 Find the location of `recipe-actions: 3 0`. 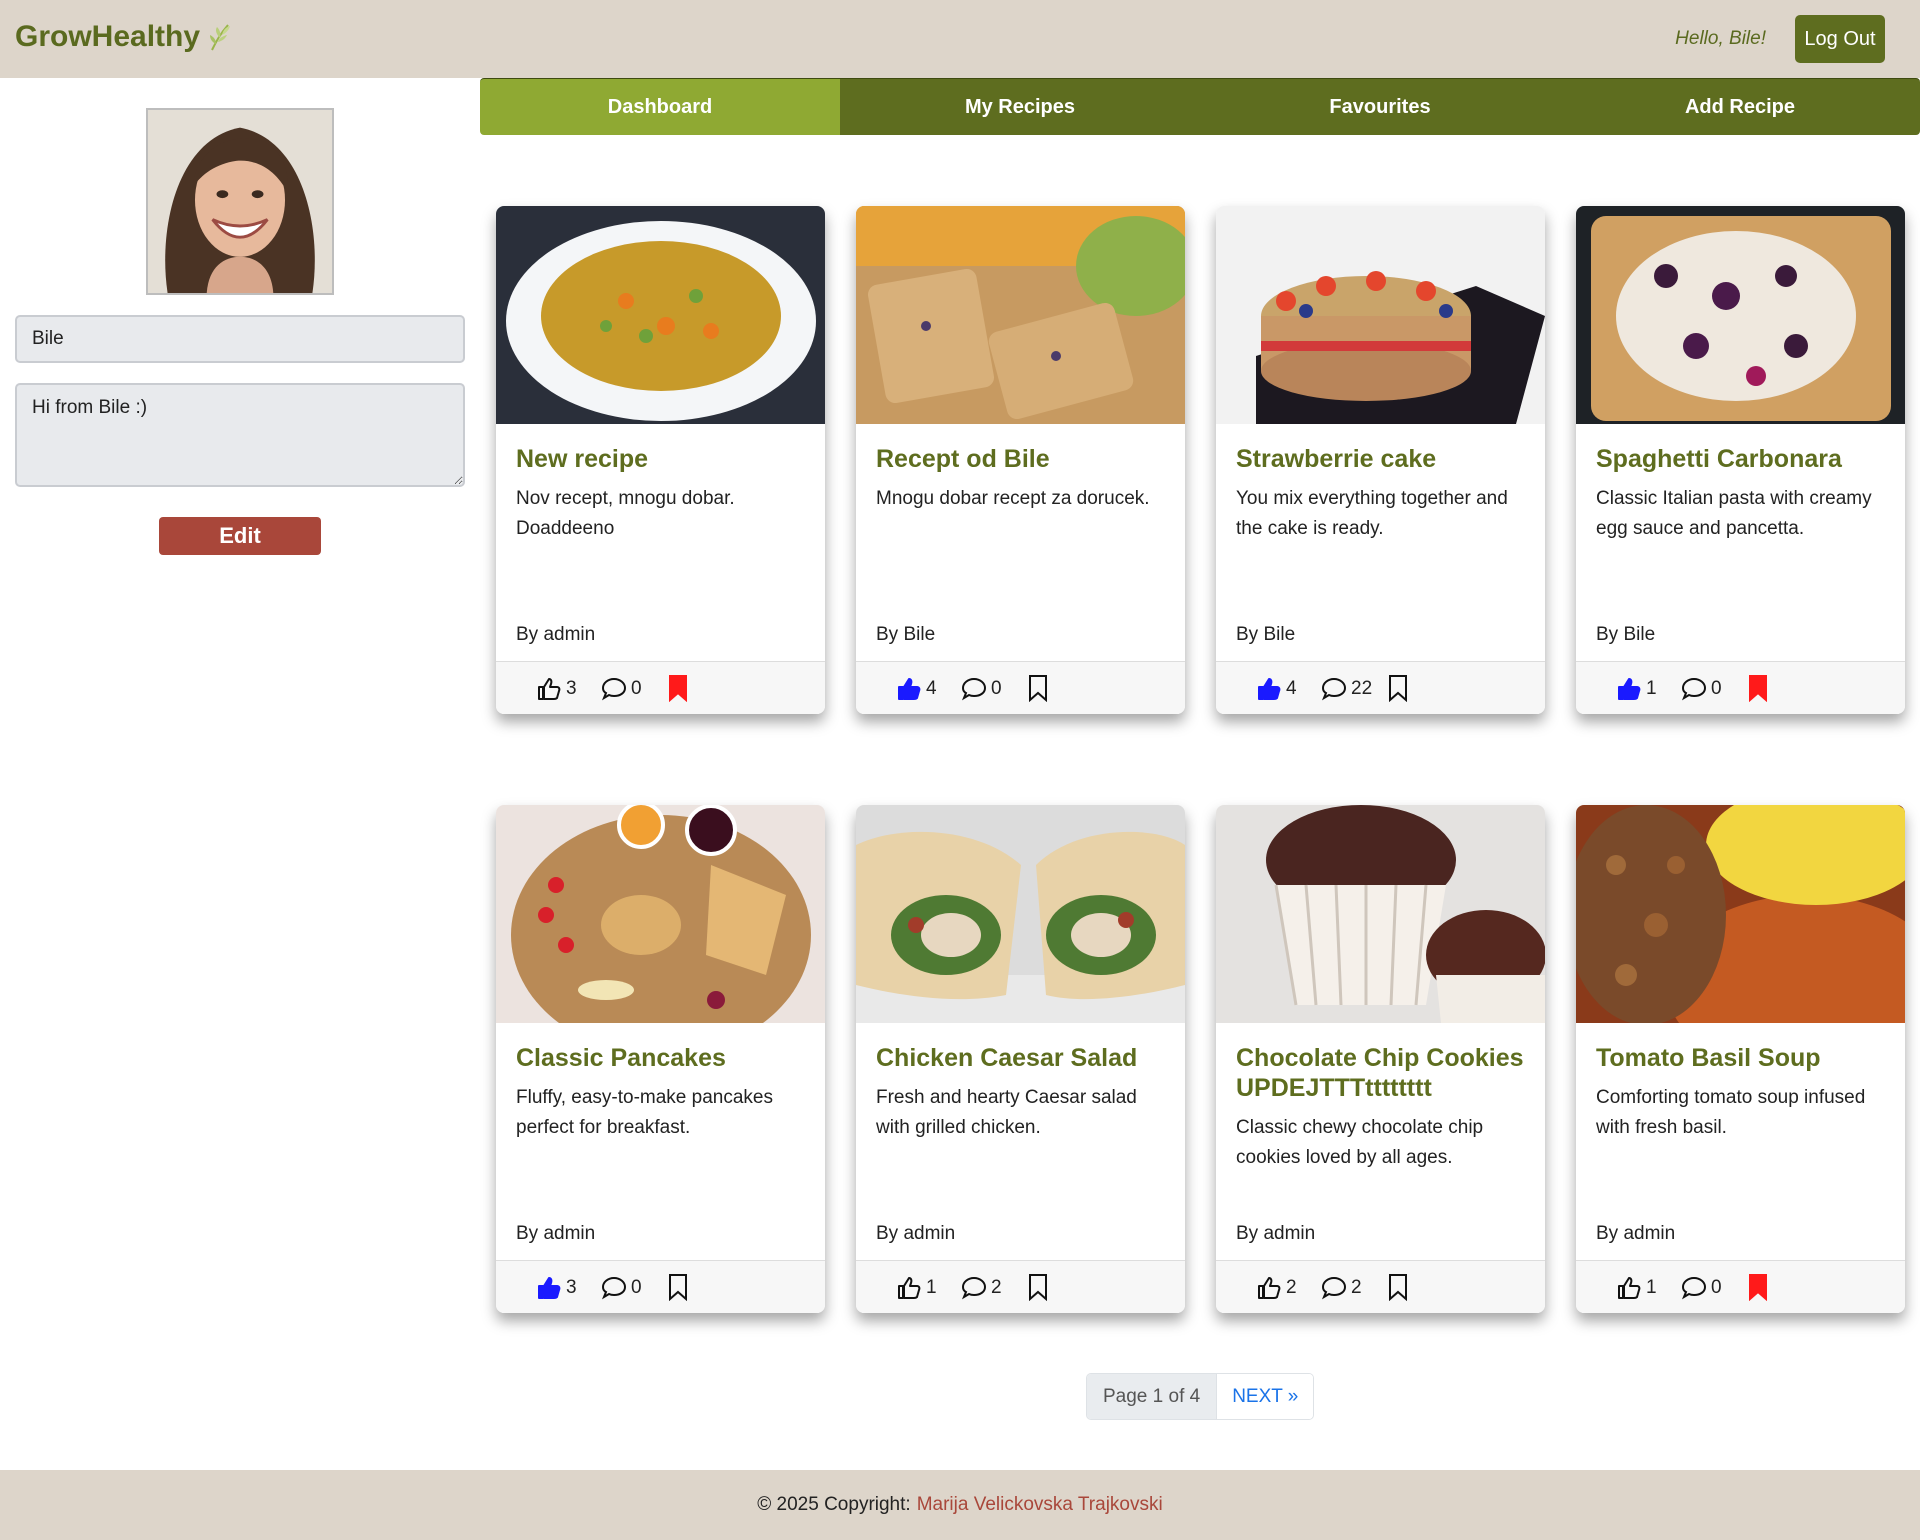

recipe-actions: 3 0 is located at coordinates (660, 1286).